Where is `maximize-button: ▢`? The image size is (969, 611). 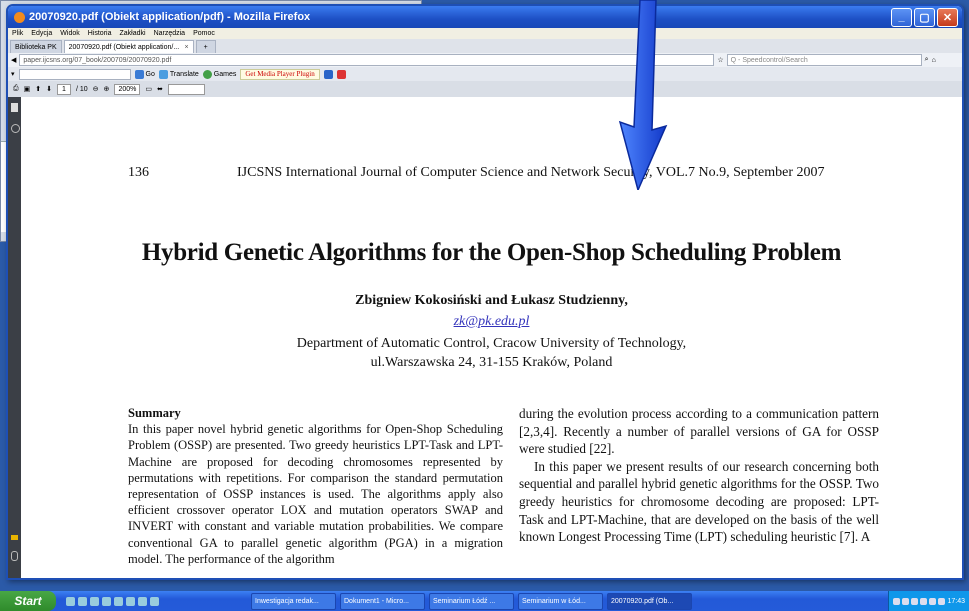
maximize-button: ▢ is located at coordinates (924, 17).